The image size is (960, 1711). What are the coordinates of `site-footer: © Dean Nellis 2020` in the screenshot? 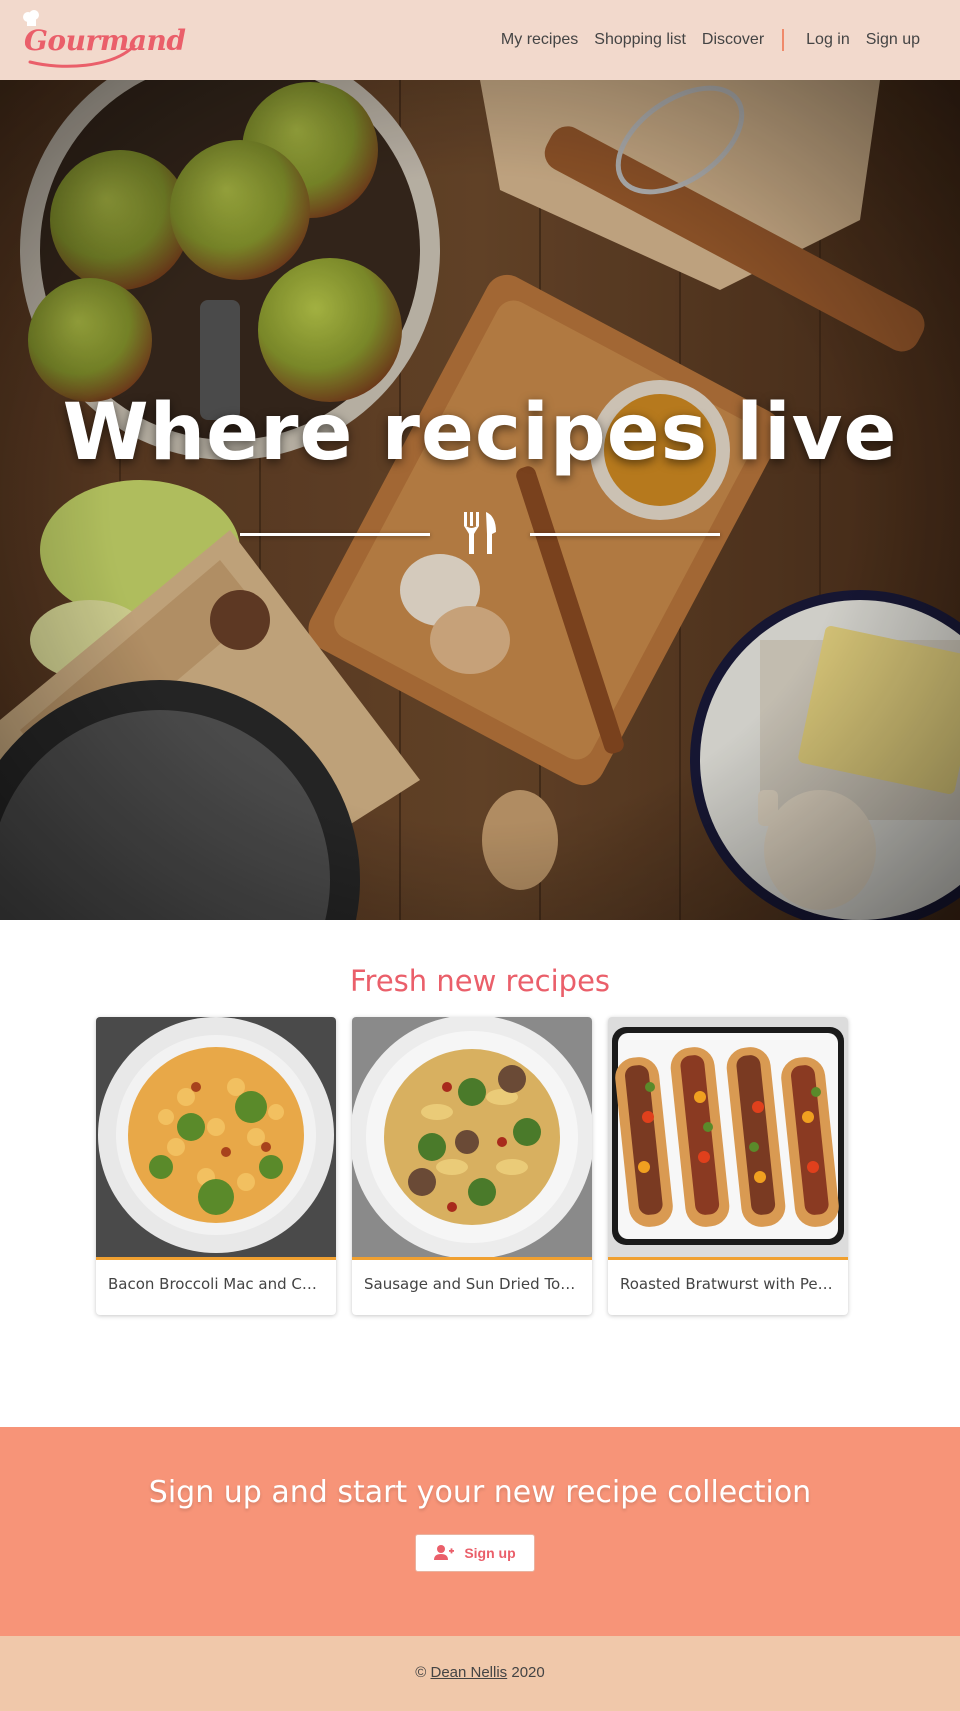 It's located at (480, 1673).